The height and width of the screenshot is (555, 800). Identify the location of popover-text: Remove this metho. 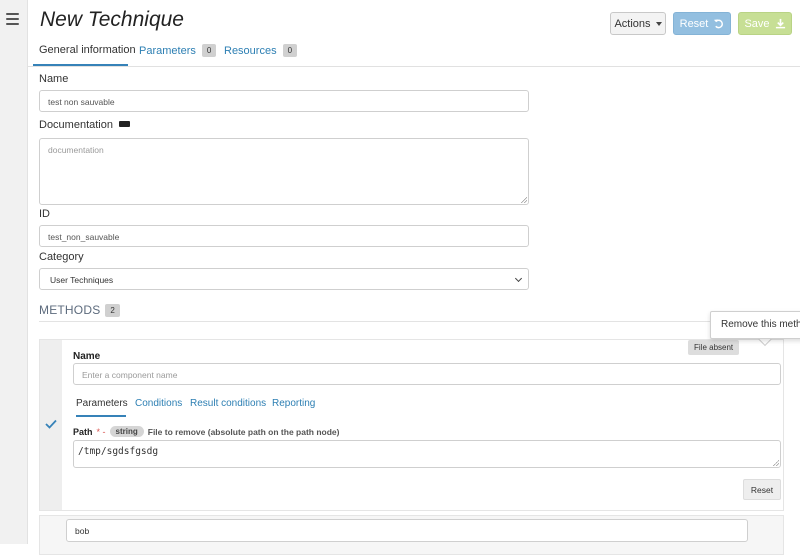
(760, 324).